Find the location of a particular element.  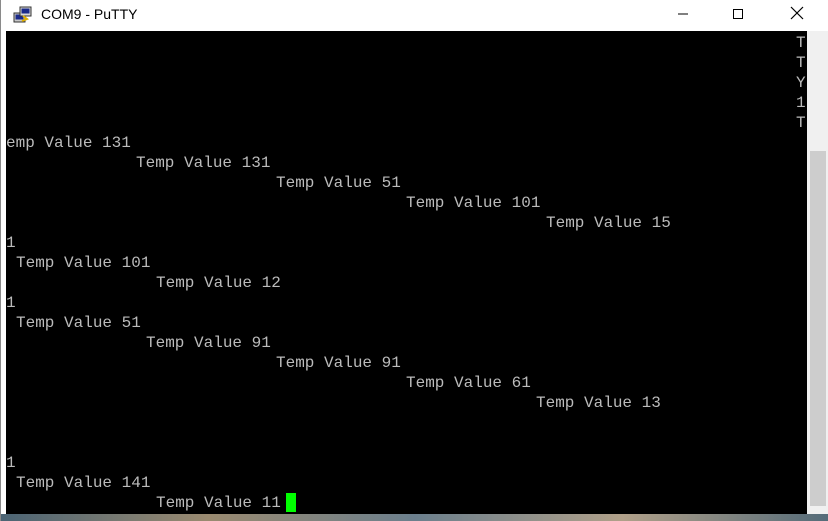

close-icon is located at coordinates (797, 15).